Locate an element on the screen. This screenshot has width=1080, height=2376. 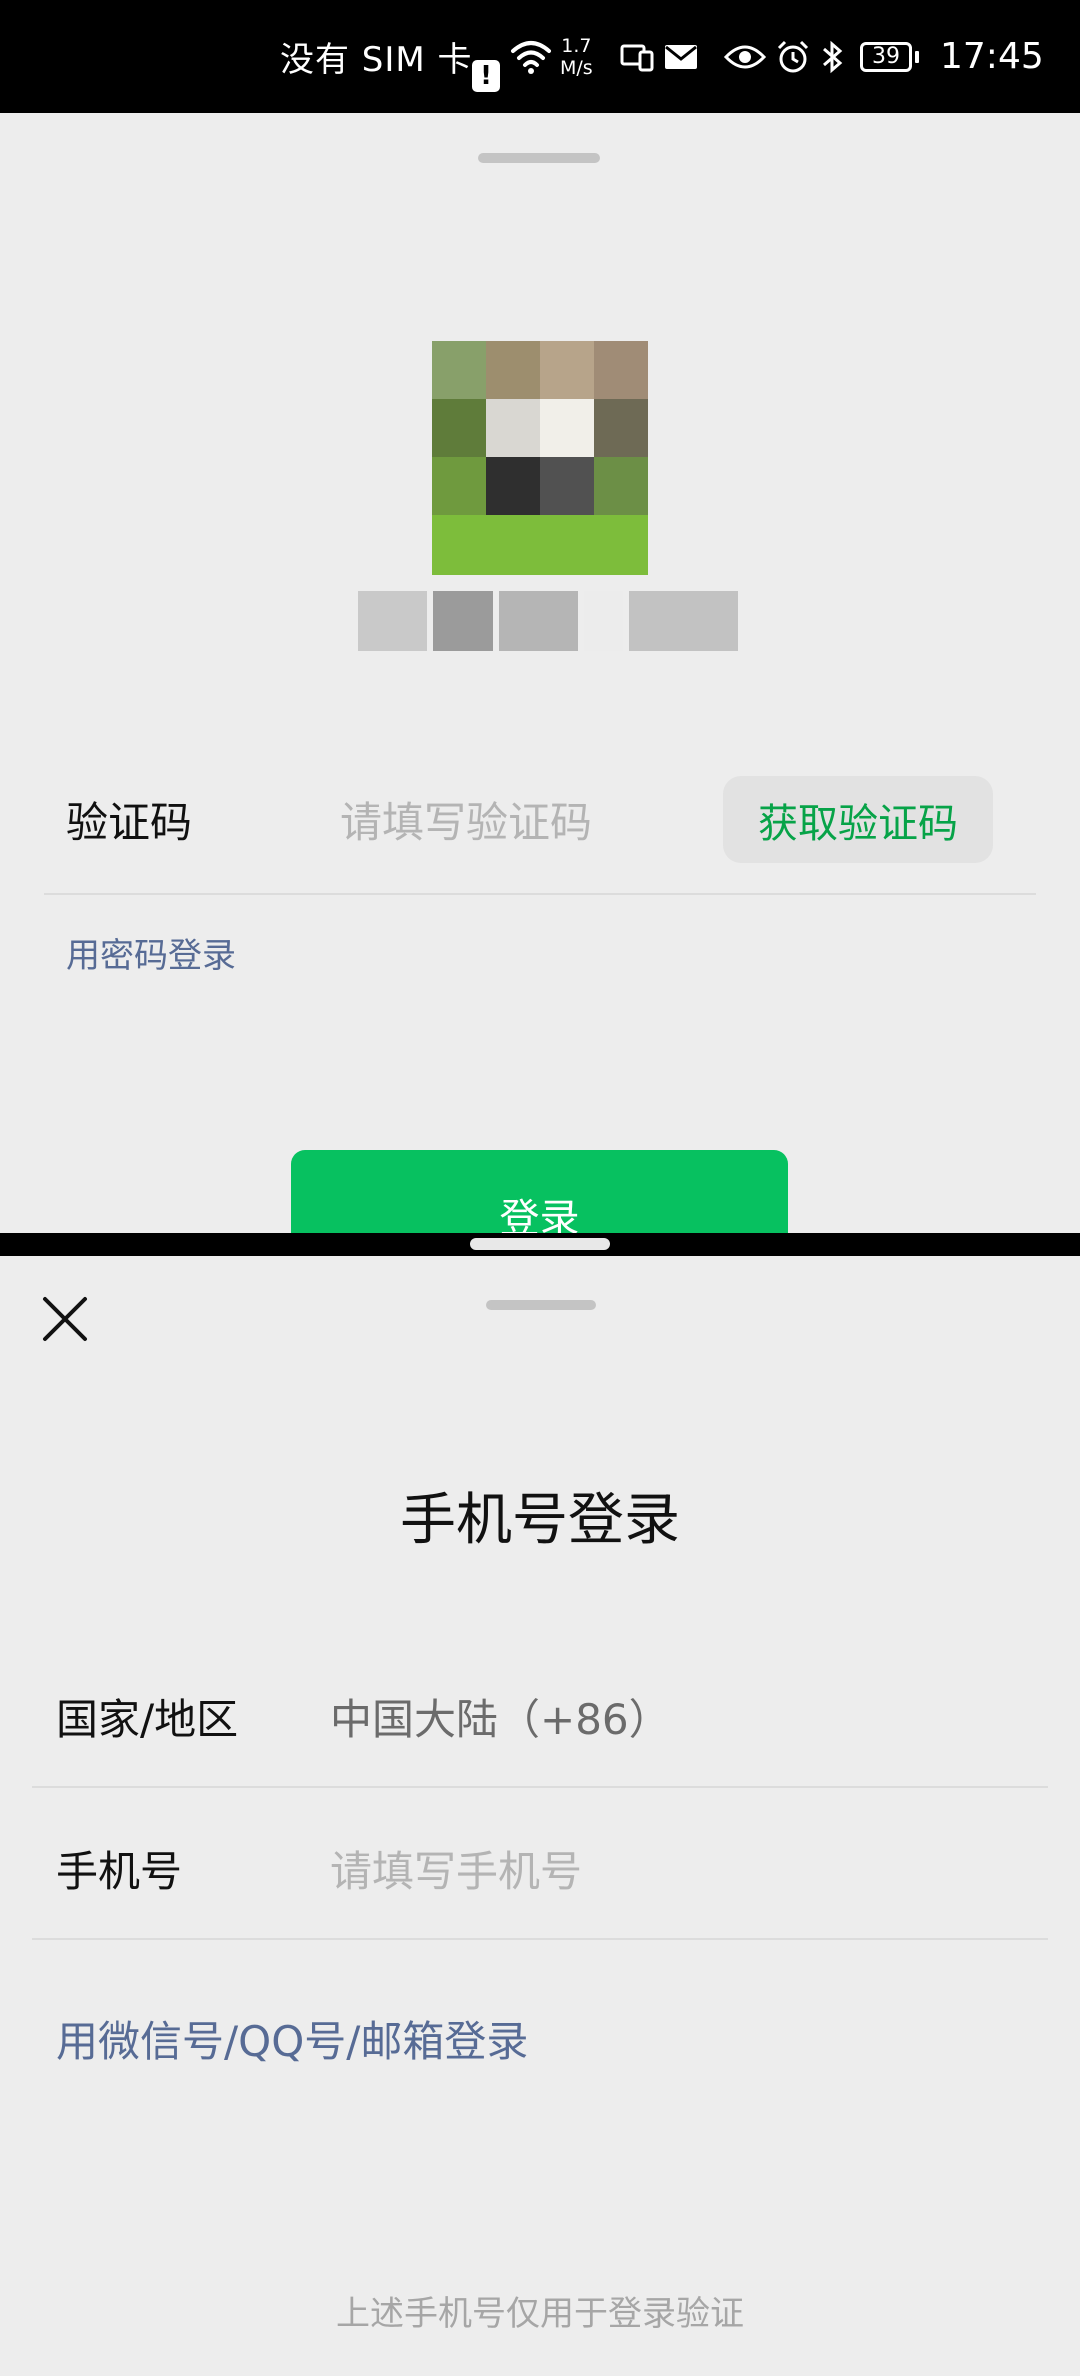
mail-icon is located at coordinates (681, 56).